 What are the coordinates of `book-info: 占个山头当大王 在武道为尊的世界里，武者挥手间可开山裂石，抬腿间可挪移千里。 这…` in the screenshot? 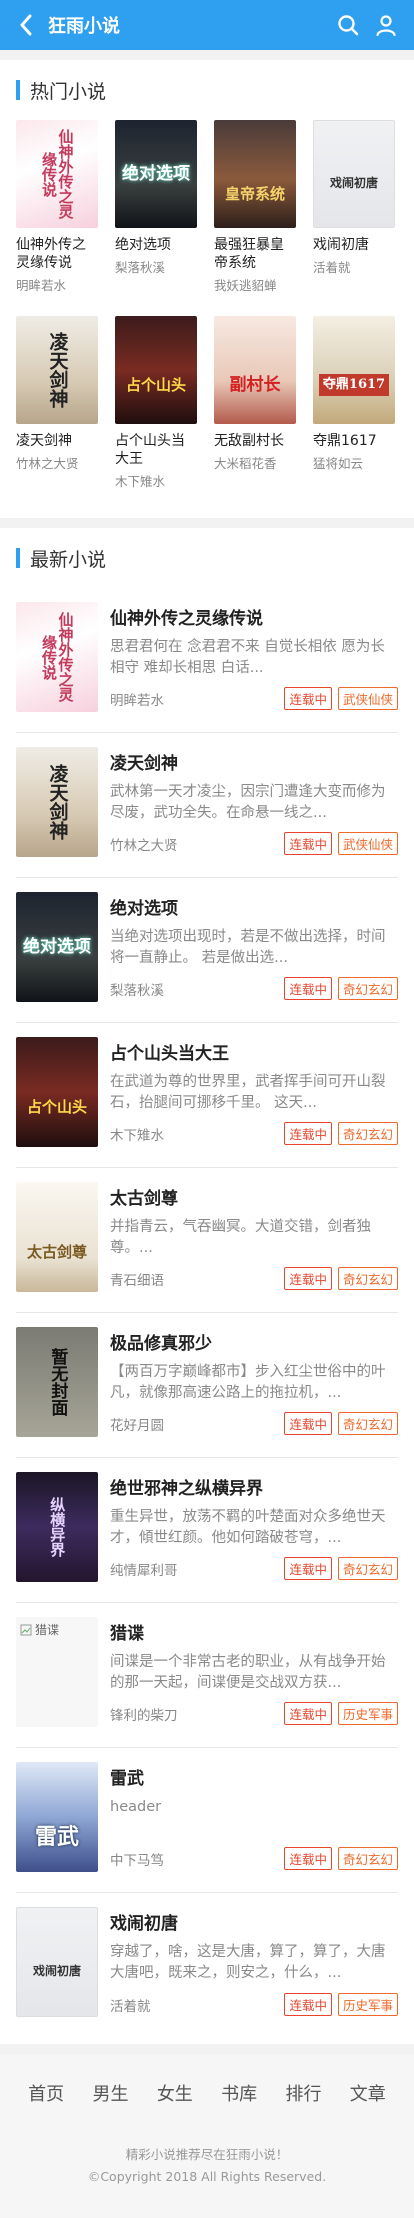 It's located at (254, 1094).